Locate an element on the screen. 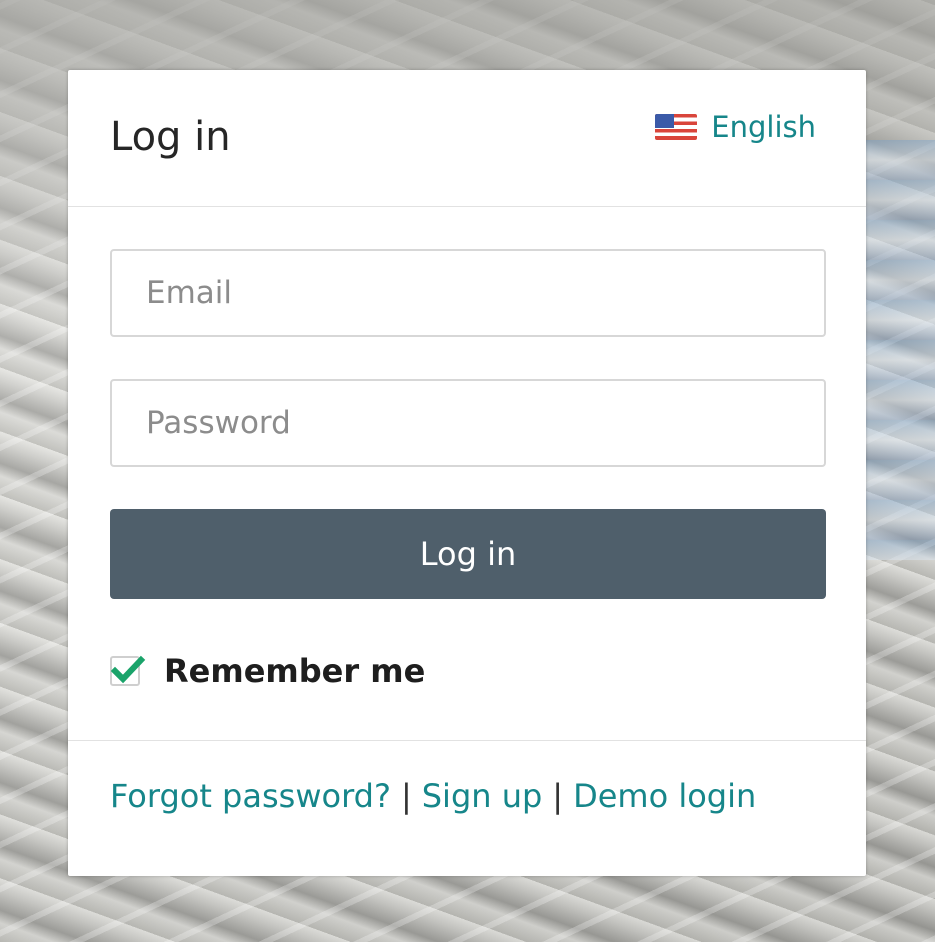 The height and width of the screenshot is (942, 935). language-label: English is located at coordinates (763, 127).